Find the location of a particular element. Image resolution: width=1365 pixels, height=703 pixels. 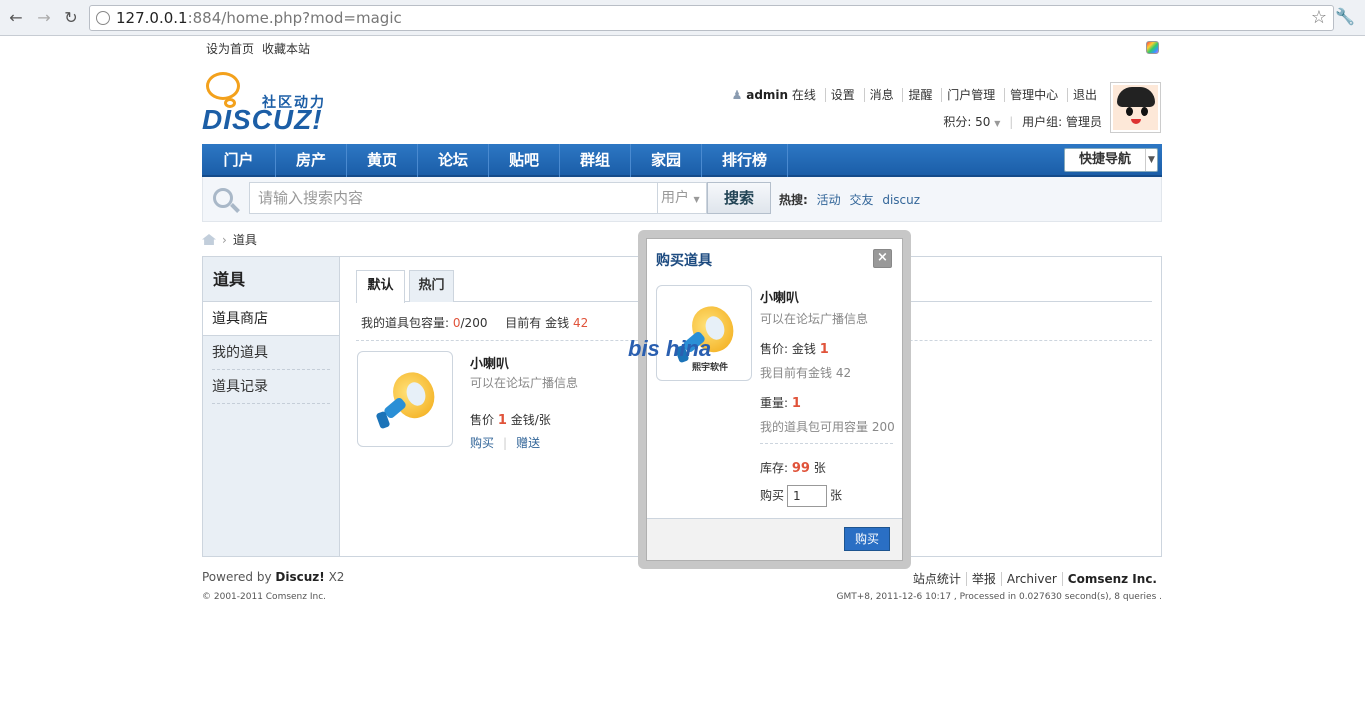

dialog-quantity: 购买 1 张 is located at coordinates (801, 496).